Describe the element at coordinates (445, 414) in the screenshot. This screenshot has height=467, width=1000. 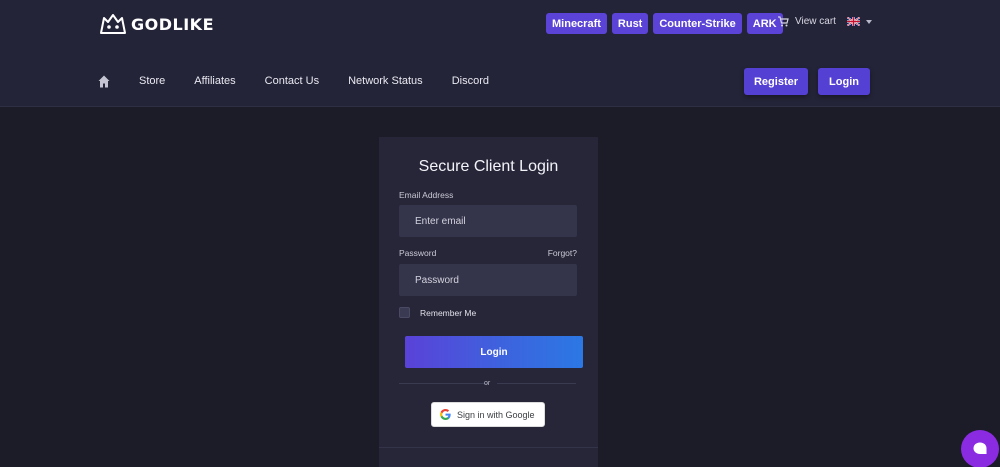
I see `google-icon` at that location.